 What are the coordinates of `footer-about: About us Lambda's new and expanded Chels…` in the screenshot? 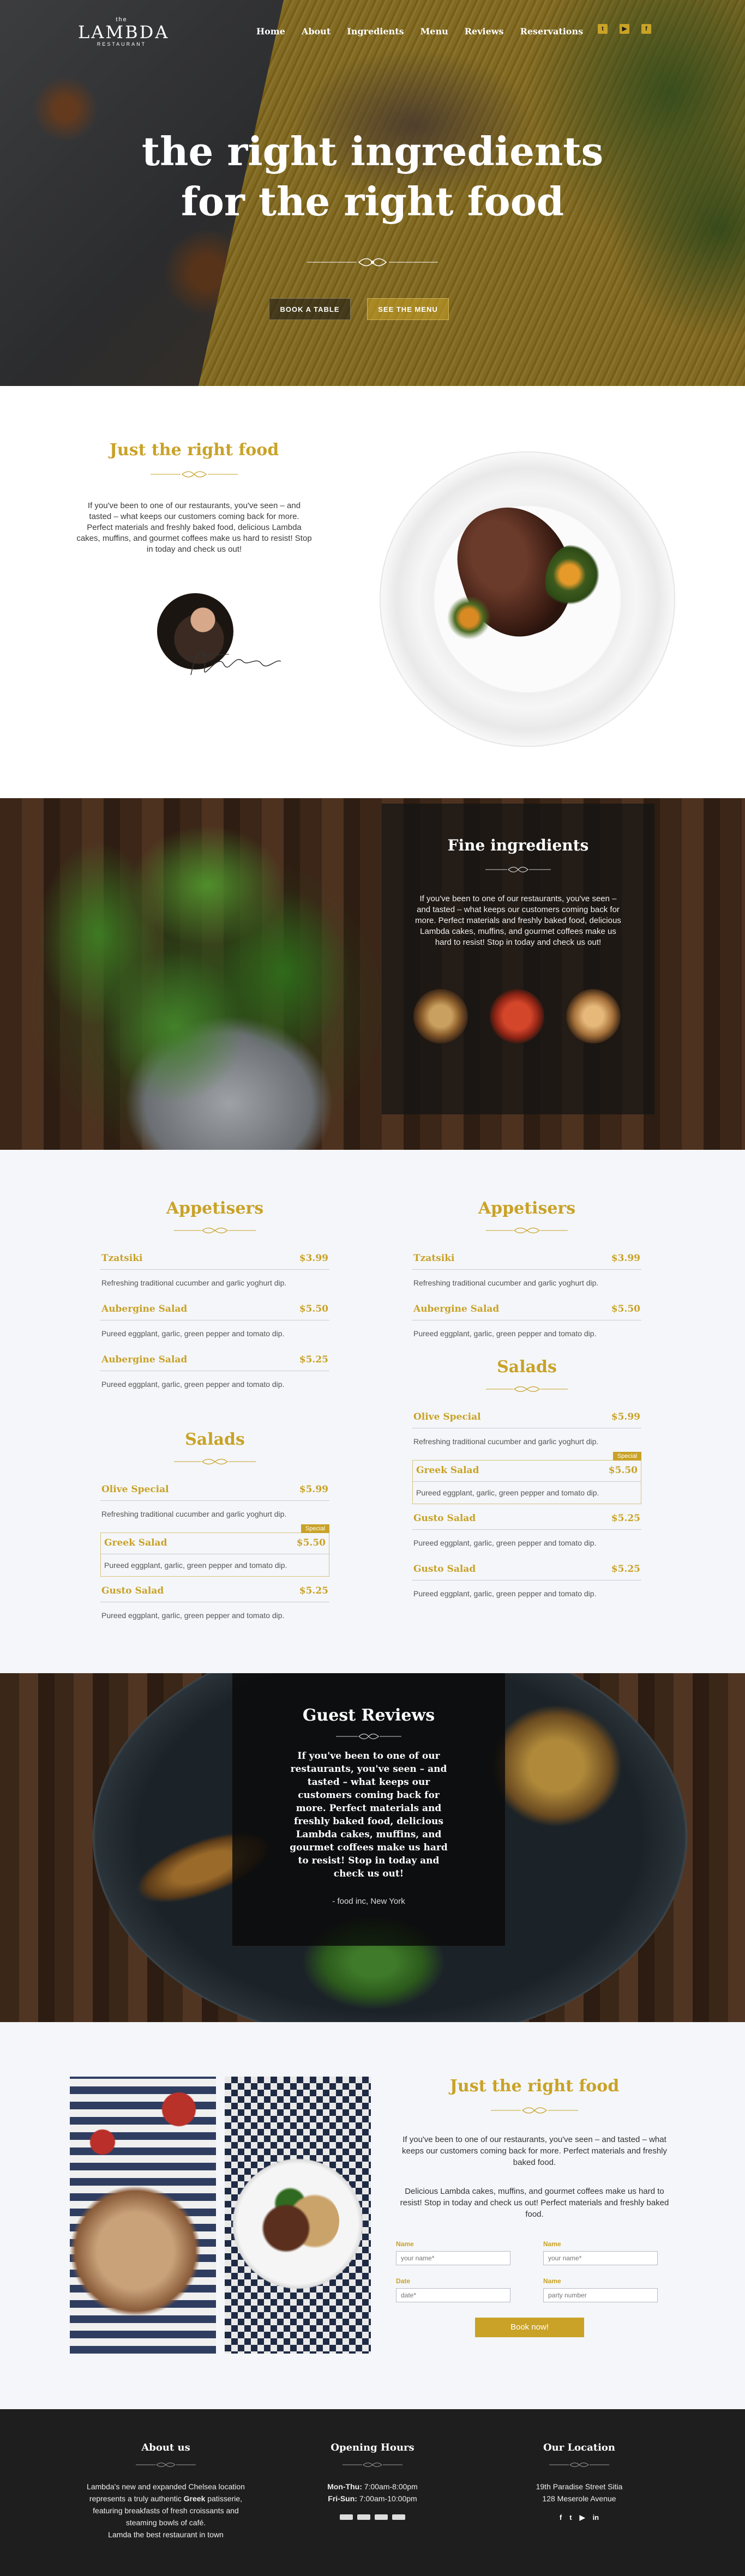 It's located at (166, 2490).